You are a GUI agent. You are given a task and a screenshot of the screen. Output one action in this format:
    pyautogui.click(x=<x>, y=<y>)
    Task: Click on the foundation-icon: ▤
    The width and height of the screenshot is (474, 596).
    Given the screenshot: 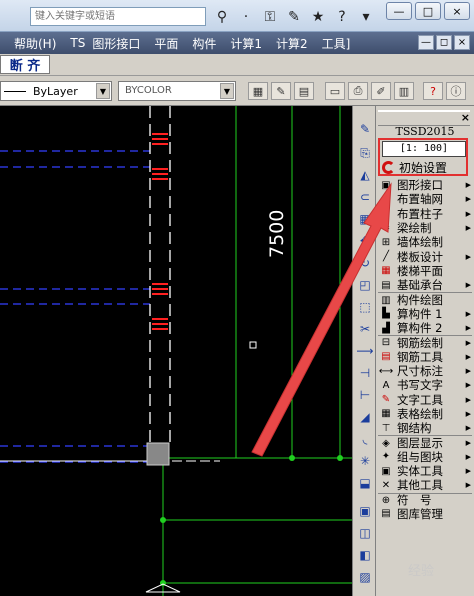 What is the action you would take?
    pyautogui.click(x=386, y=285)
    